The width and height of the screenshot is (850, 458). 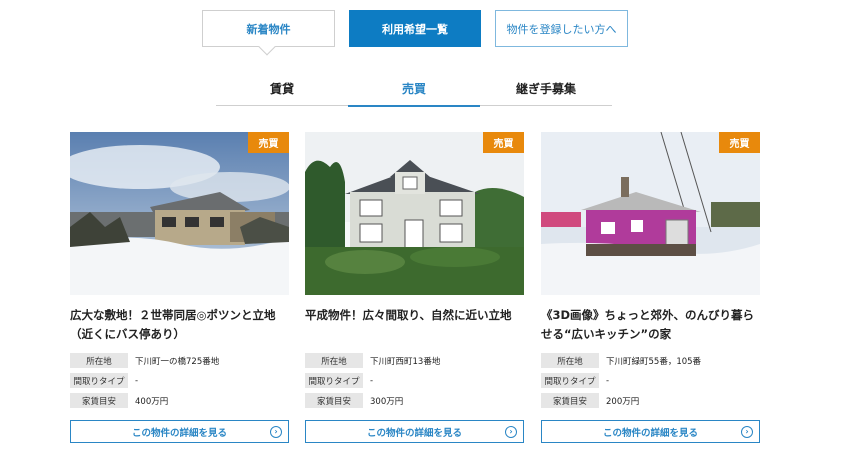 What do you see at coordinates (282, 93) in the screenshot?
I see `tab-rent: 賃貸` at bounding box center [282, 93].